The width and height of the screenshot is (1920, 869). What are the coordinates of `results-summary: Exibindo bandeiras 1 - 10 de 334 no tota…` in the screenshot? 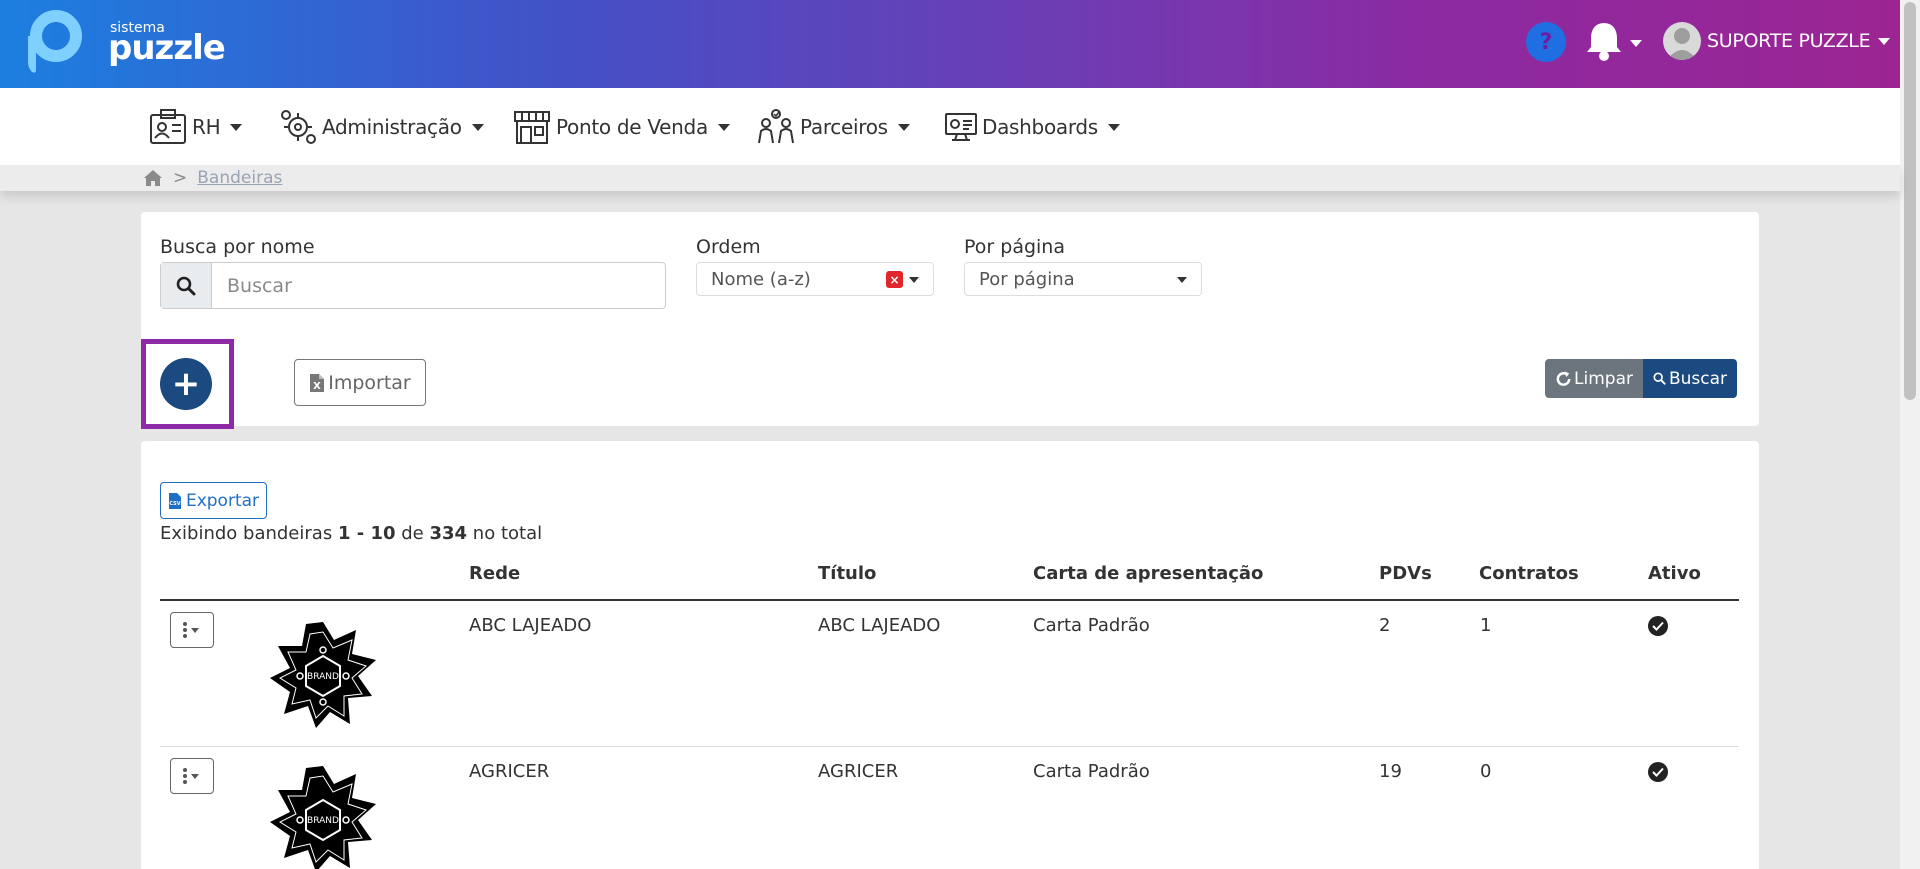 It's located at (351, 533).